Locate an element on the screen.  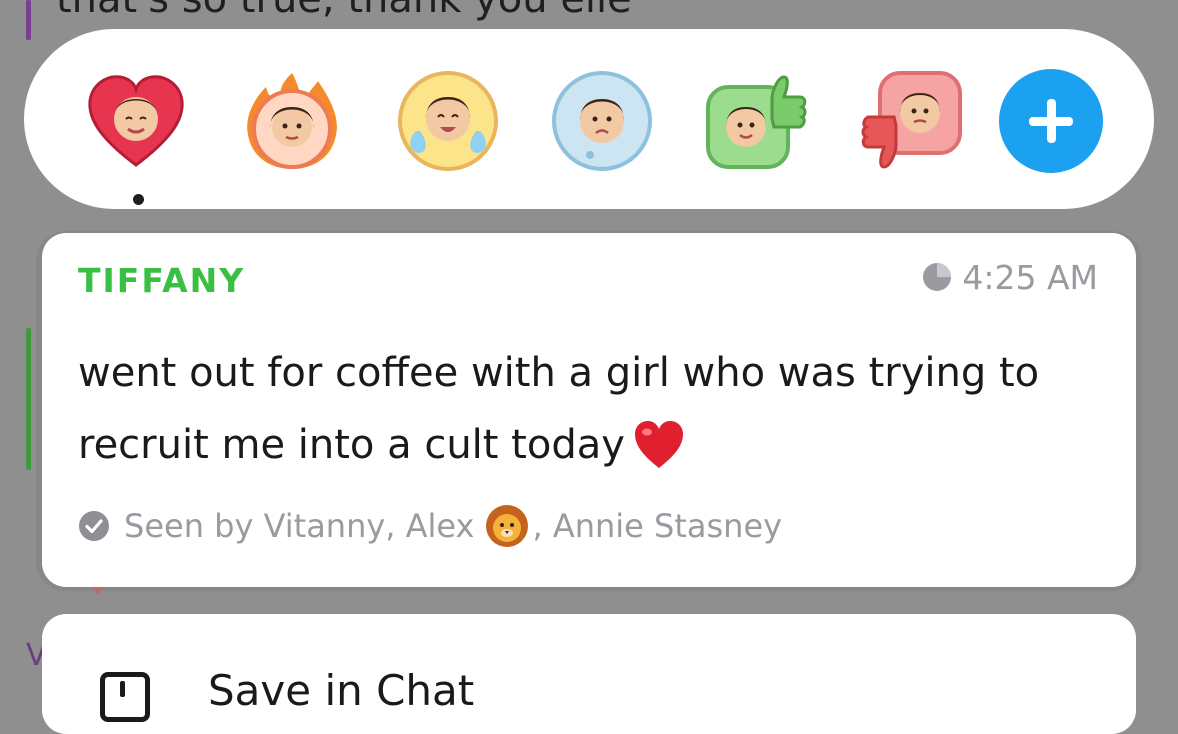
heart-bitmoji-icon is located at coordinates (136, 121).